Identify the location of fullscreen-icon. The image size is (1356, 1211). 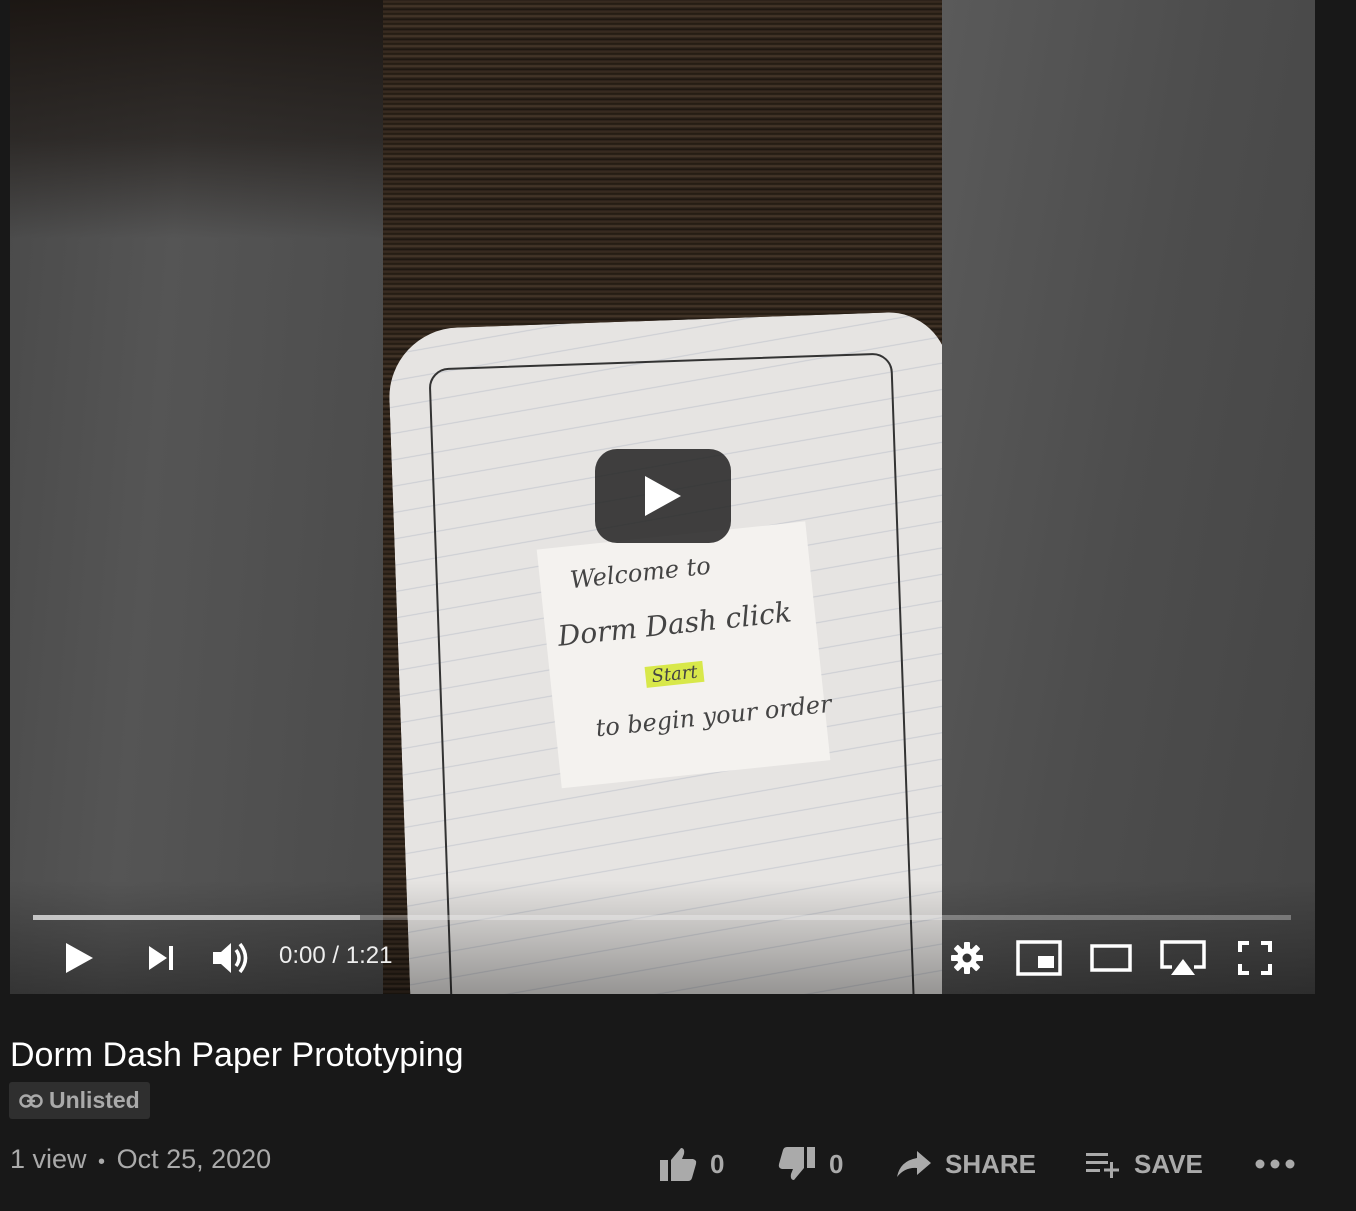
(1255, 958).